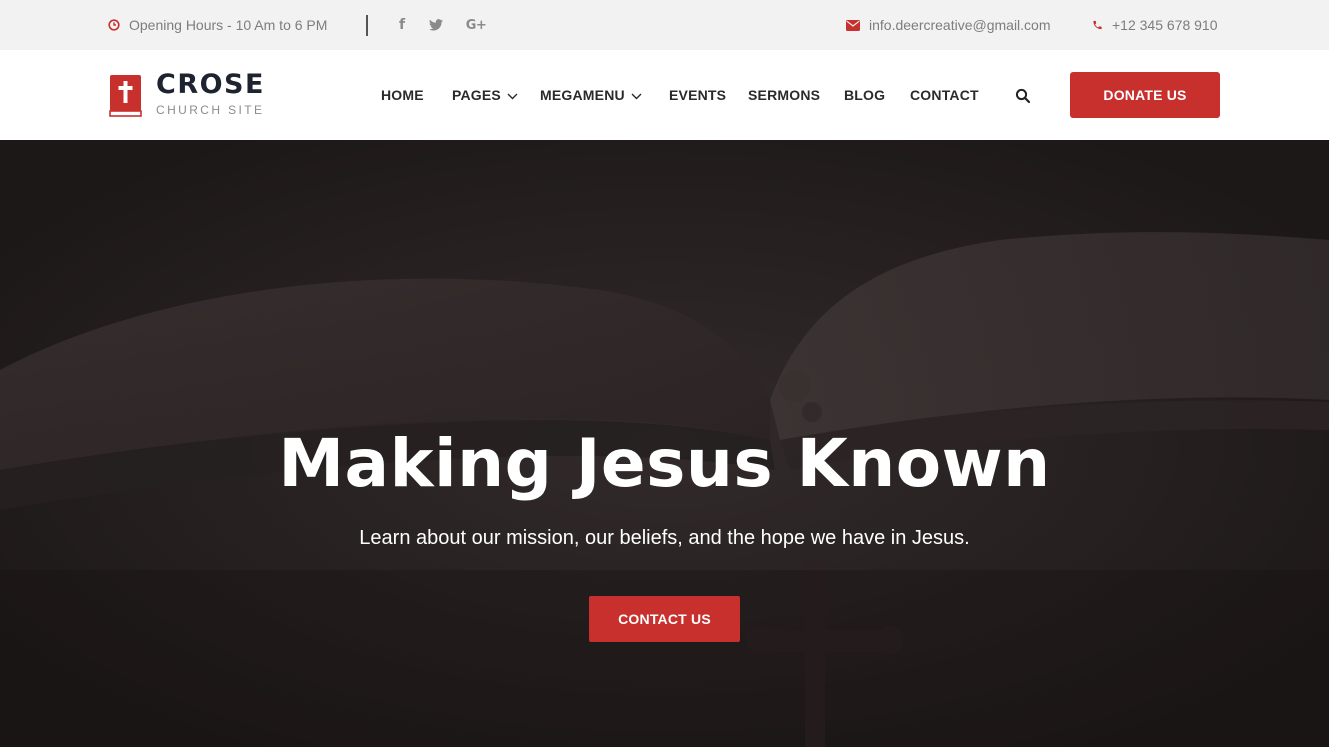 This screenshot has width=1329, height=747. I want to click on phone-icon, so click(1097, 25).